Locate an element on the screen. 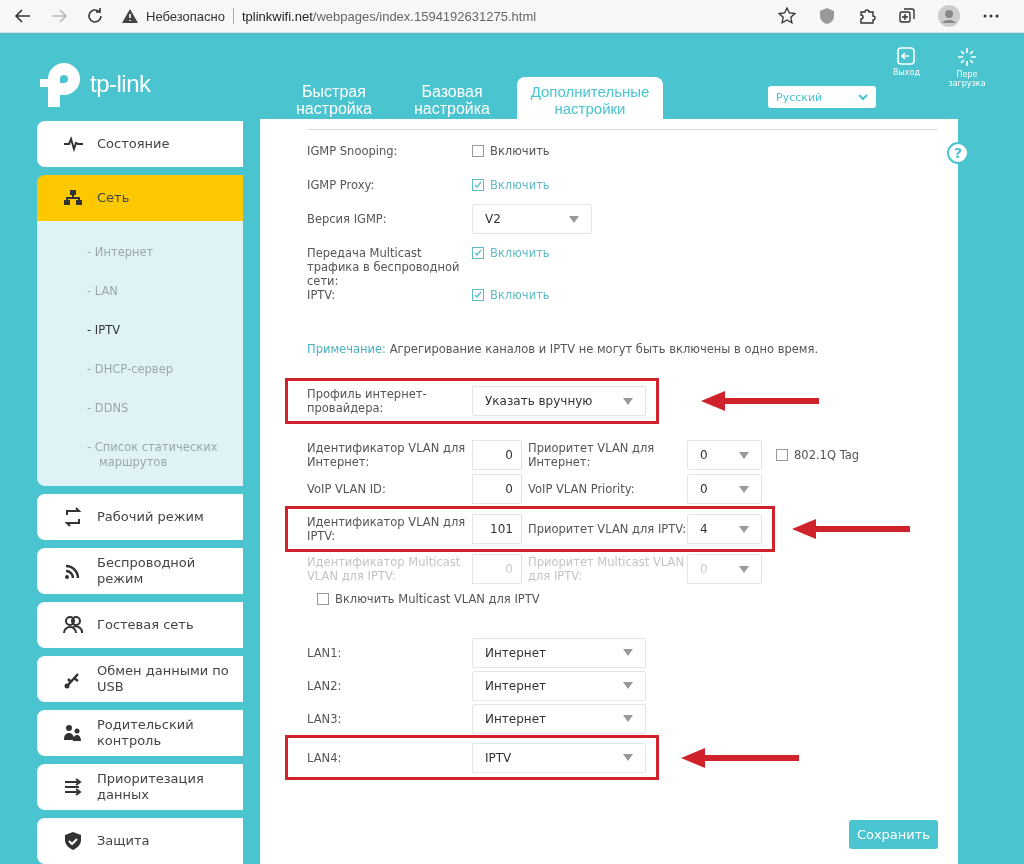  field-label: LAN1: is located at coordinates (325, 652).